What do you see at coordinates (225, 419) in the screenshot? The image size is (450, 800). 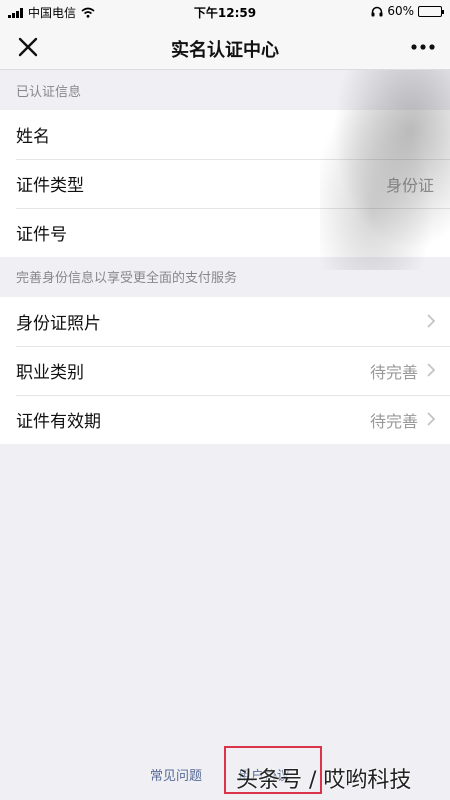 I see `id-validity-row: 证件有效期 待完善` at bounding box center [225, 419].